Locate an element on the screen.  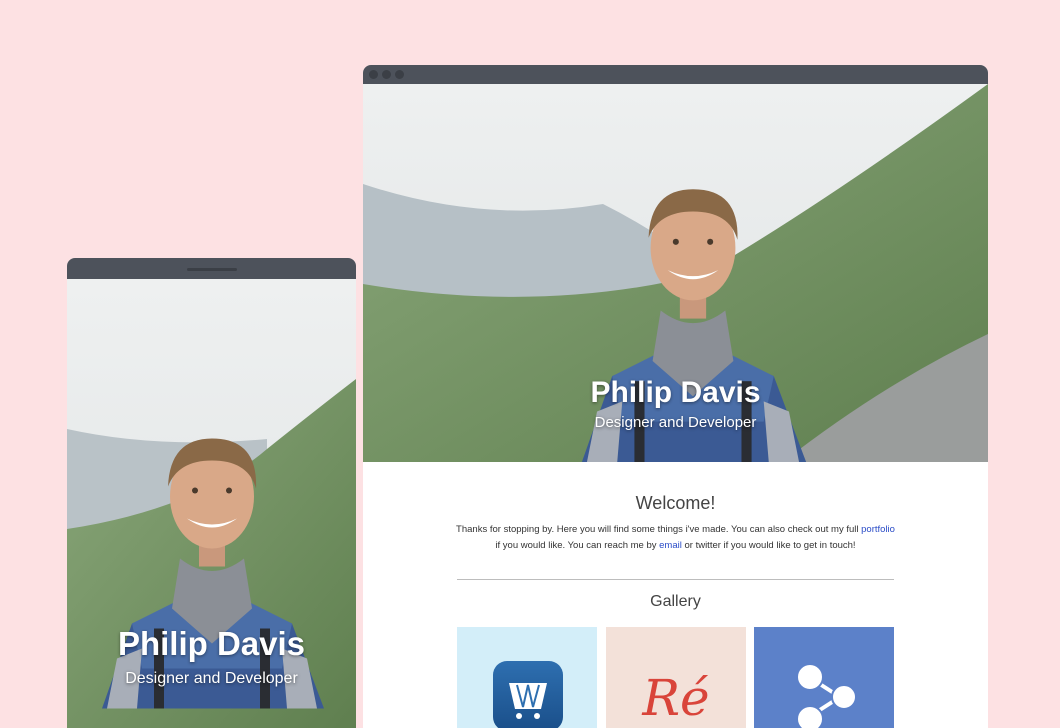
maximize-dot-icon is located at coordinates (399, 74).